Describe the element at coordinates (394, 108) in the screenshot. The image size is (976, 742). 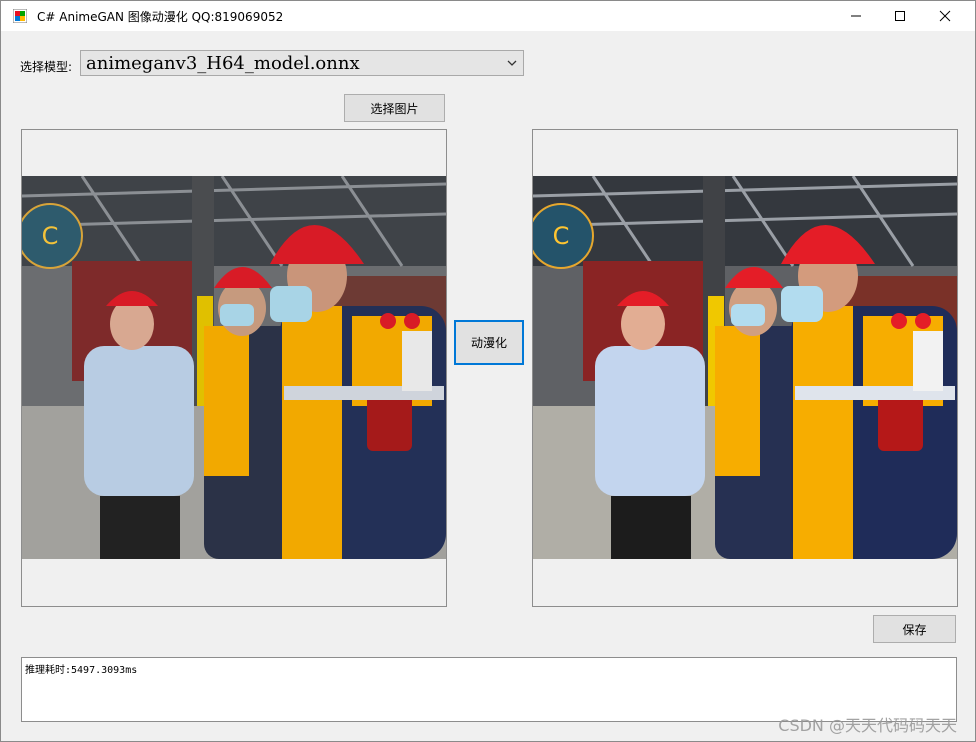
I see `select-image-button: 选择图片` at that location.